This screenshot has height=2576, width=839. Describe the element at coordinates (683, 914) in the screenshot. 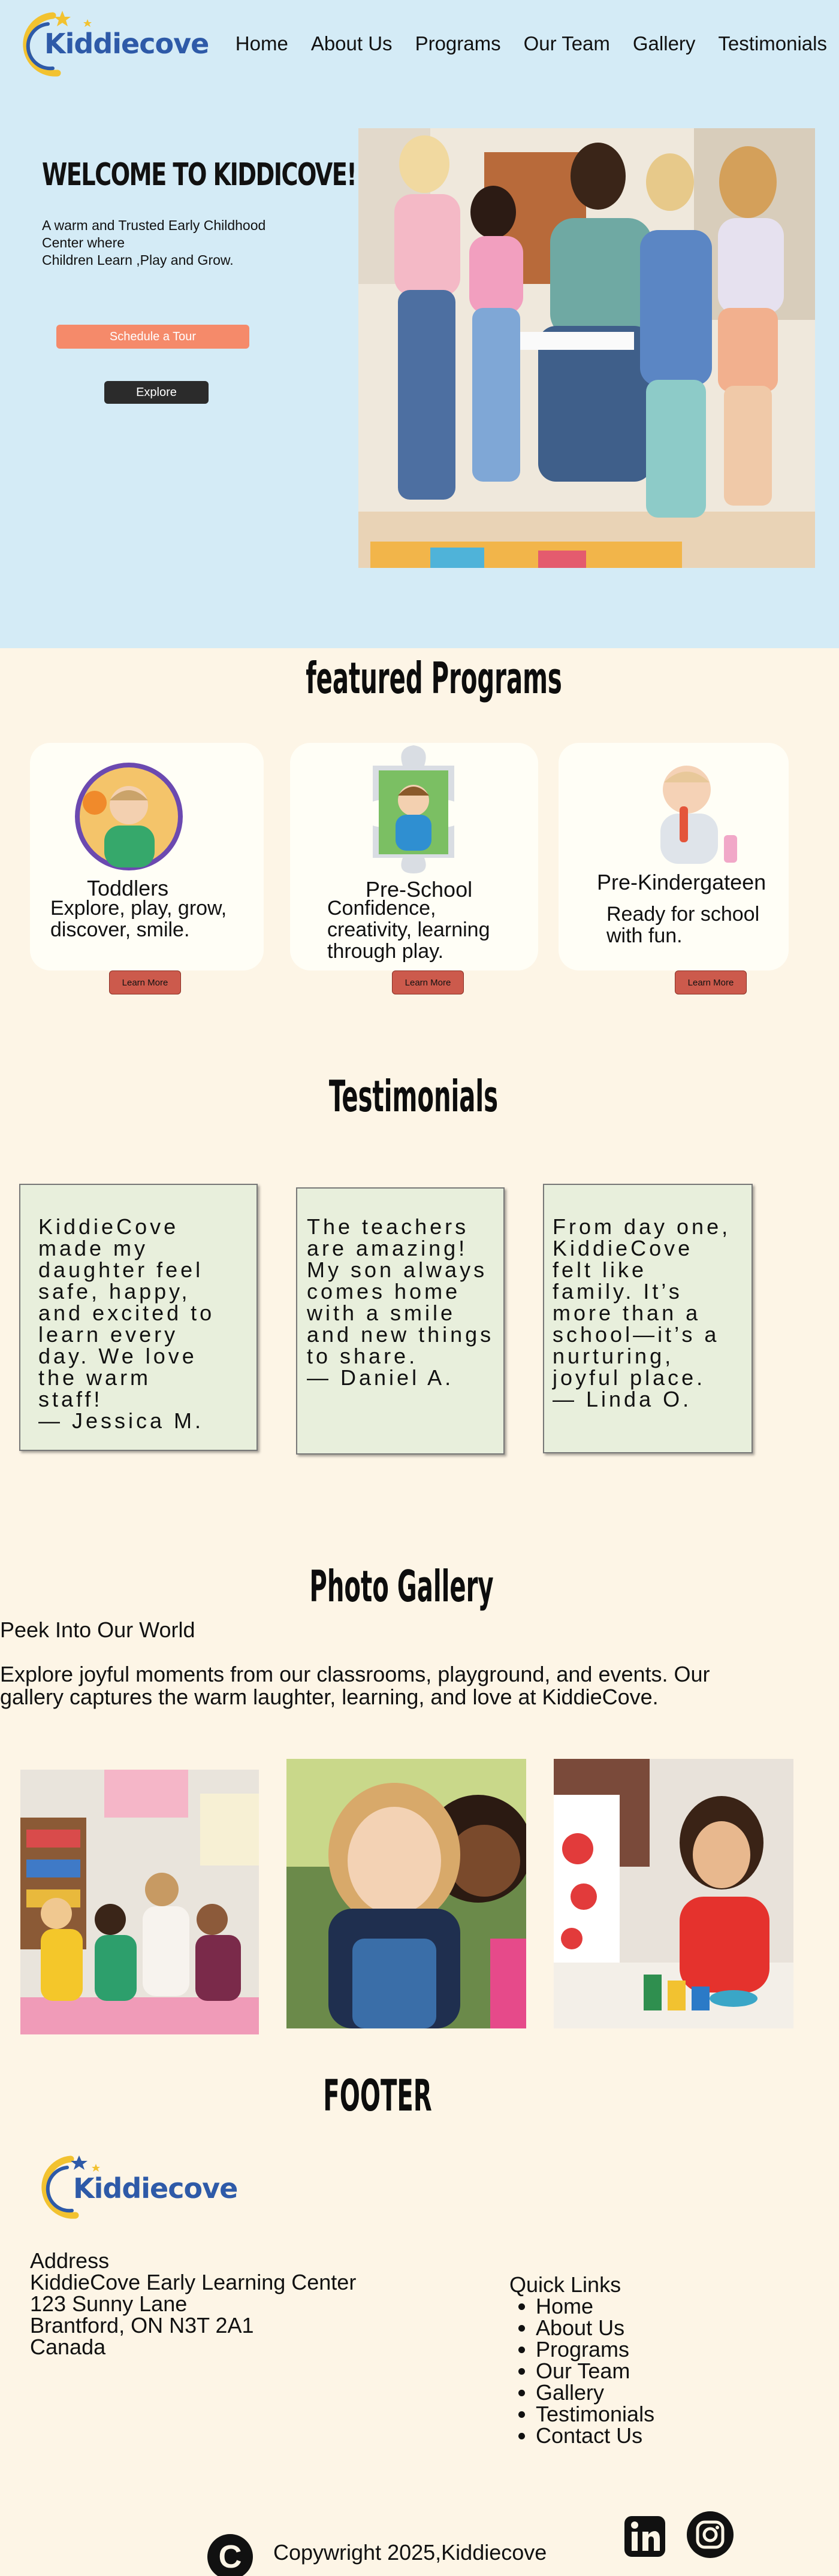

I see `program-description-line: Ready for school` at that location.